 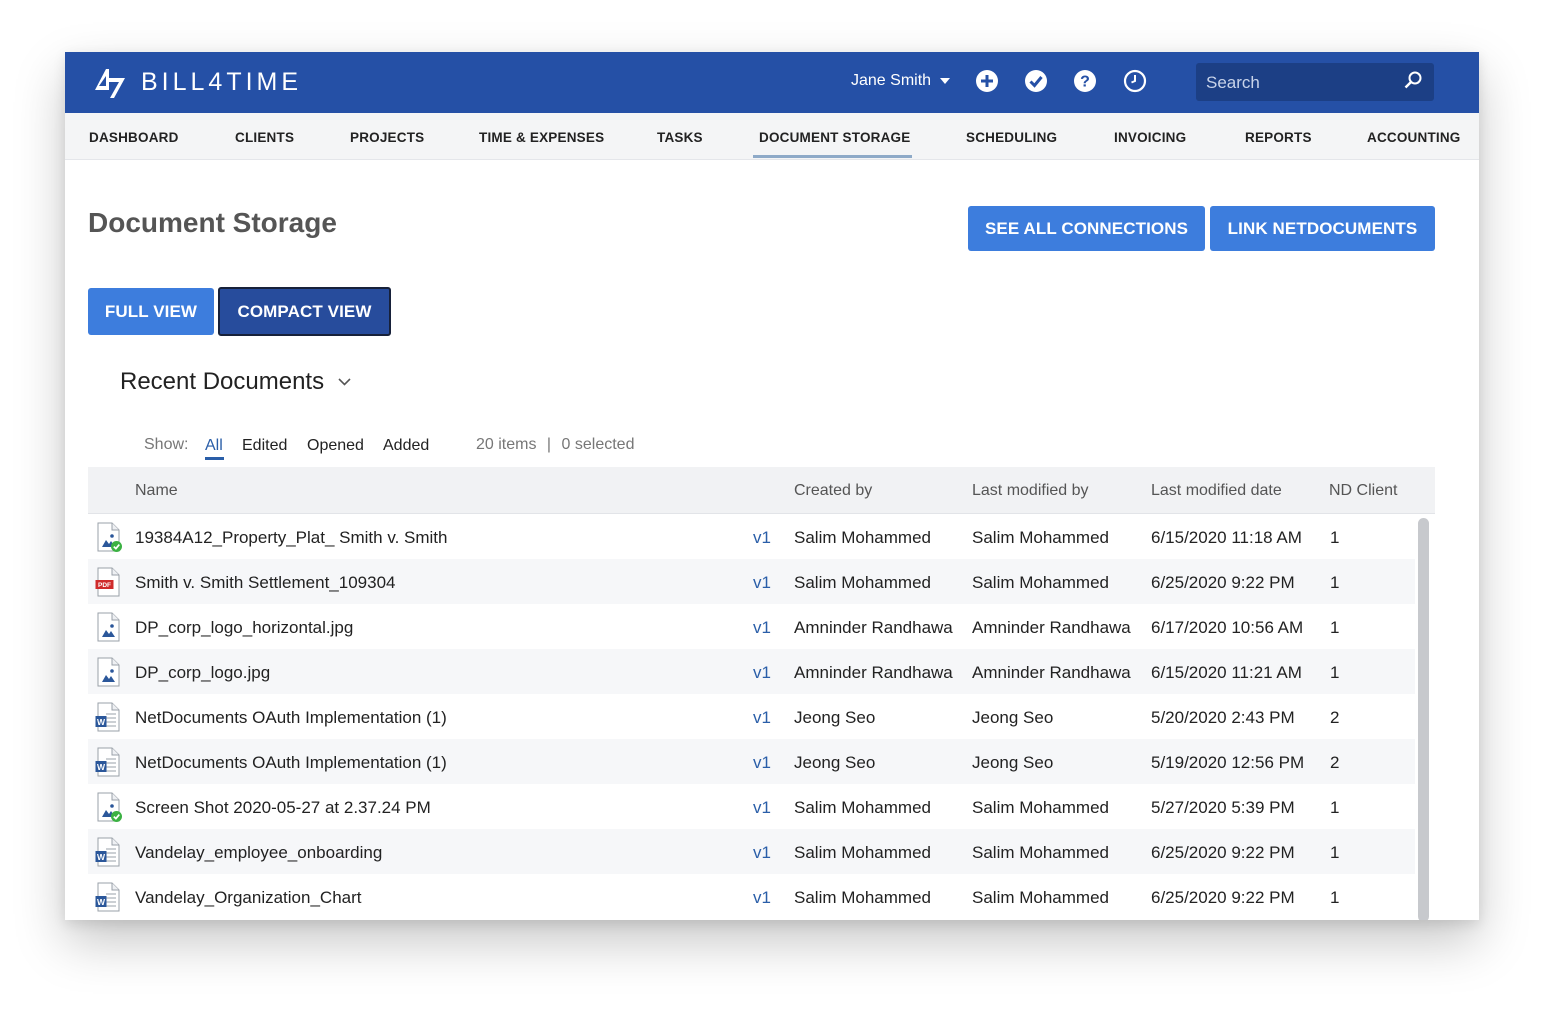 I want to click on scrollbar-thumb, so click(x=1423, y=719).